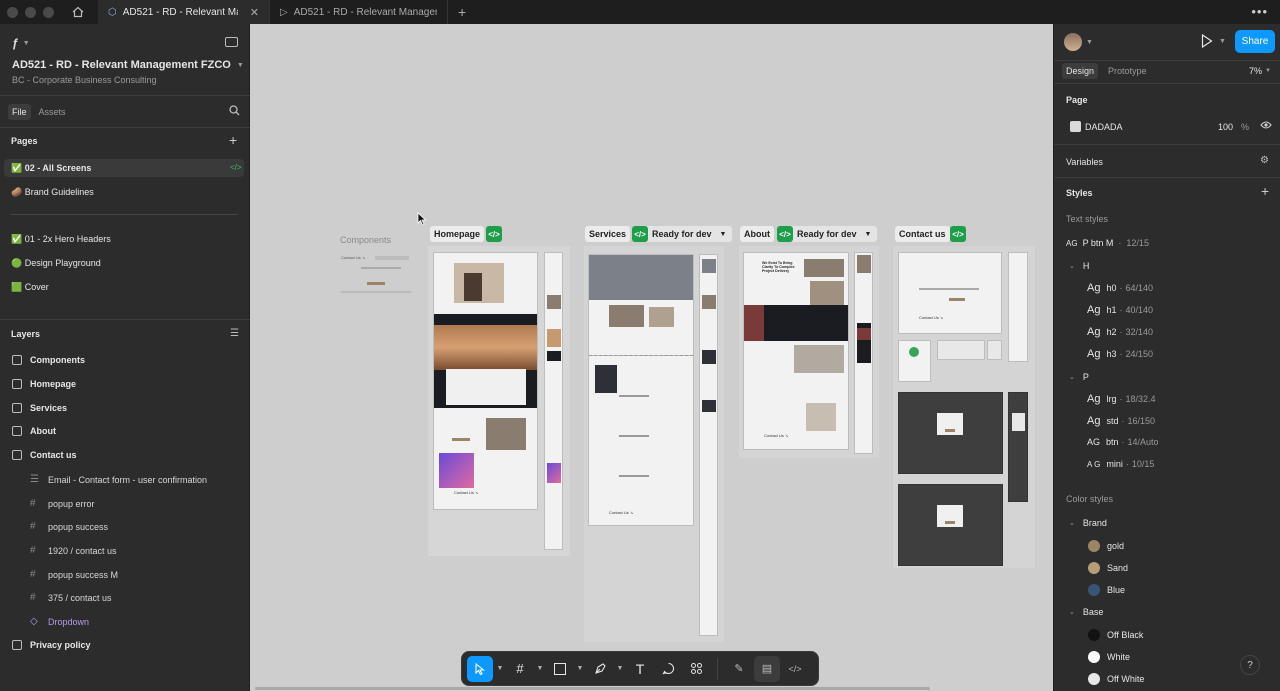 The height and width of the screenshot is (691, 1280). Describe the element at coordinates (922, 234) in the screenshot. I see `frame-label-contact-us: Contact us` at that location.